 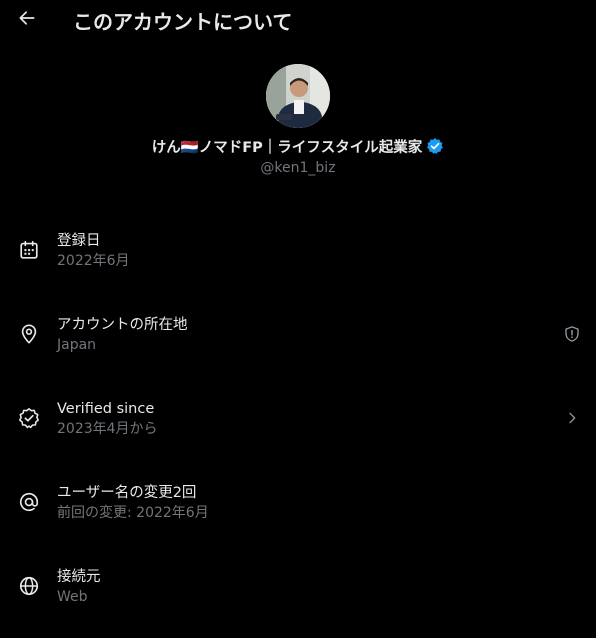 I want to click on avatar-photo, so click(x=298, y=96).